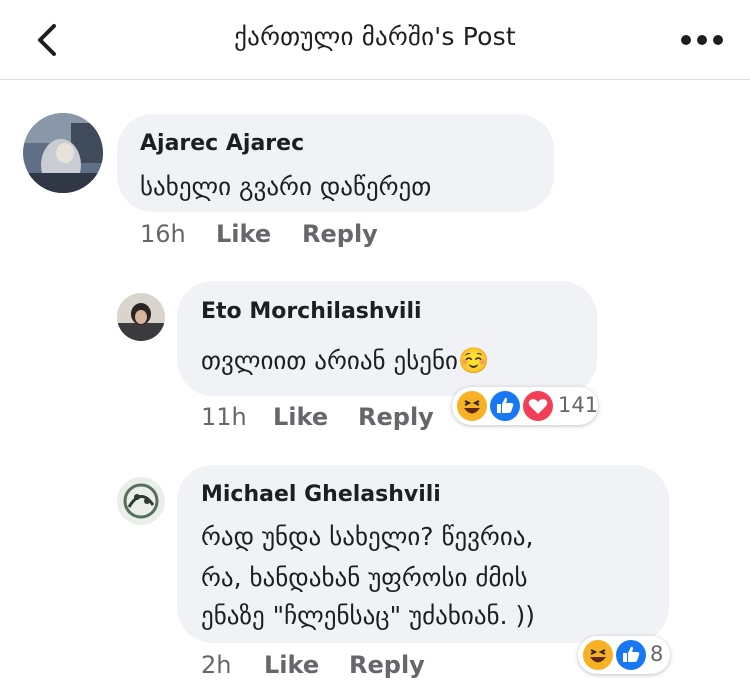  What do you see at coordinates (368, 615) in the screenshot?
I see `comment-text-line: ენაზე "ჩლენსაც" უძახიან. ))` at bounding box center [368, 615].